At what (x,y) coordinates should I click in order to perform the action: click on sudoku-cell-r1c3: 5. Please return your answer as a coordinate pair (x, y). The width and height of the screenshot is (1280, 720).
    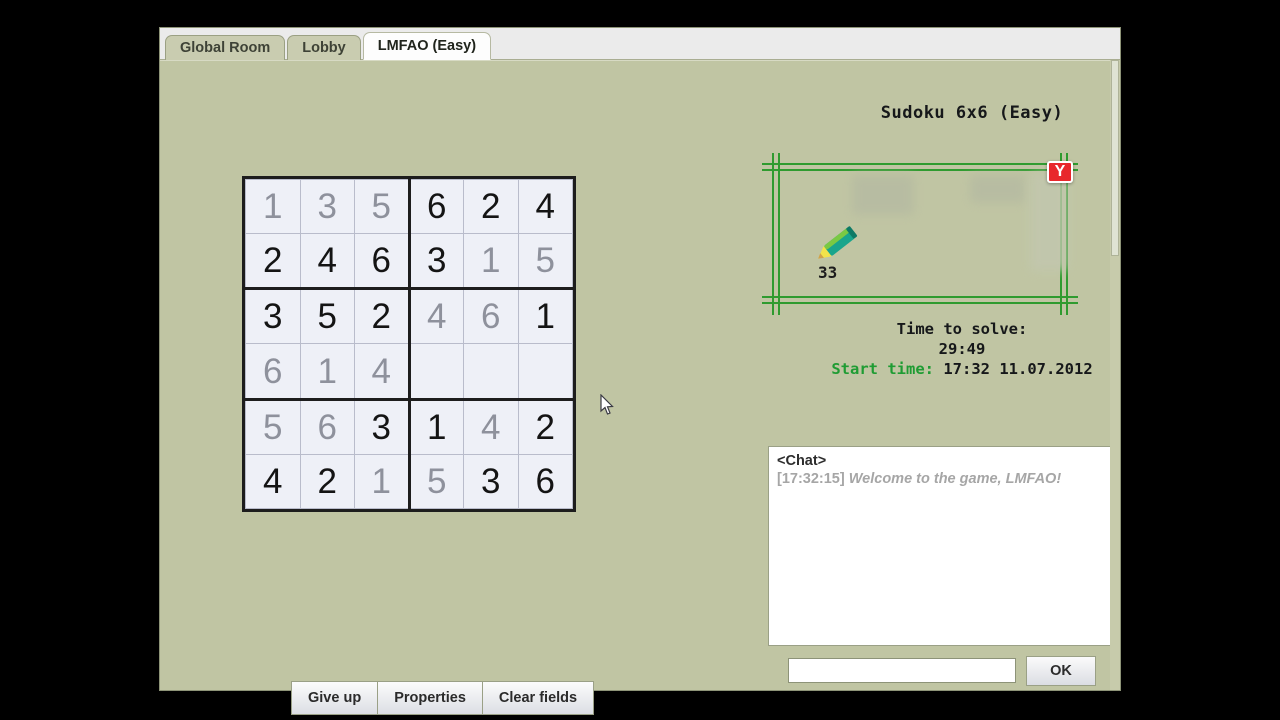
    Looking at the image, I should click on (382, 206).